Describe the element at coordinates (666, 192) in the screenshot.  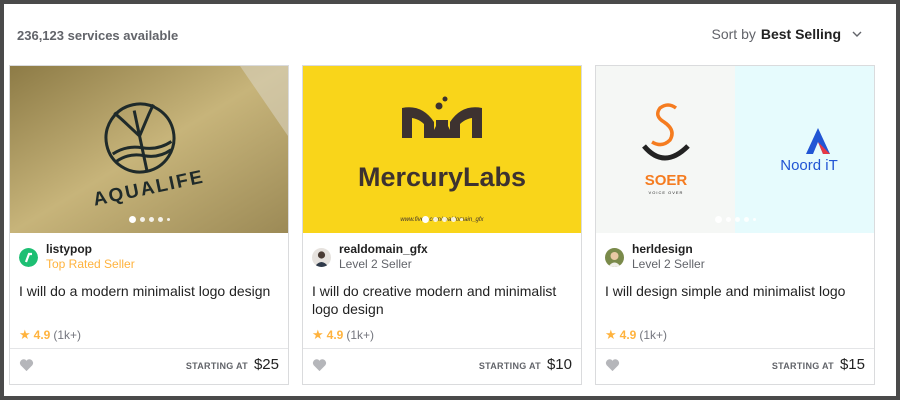
I see `gig-image-logo-subtext: VOICE OVER` at that location.